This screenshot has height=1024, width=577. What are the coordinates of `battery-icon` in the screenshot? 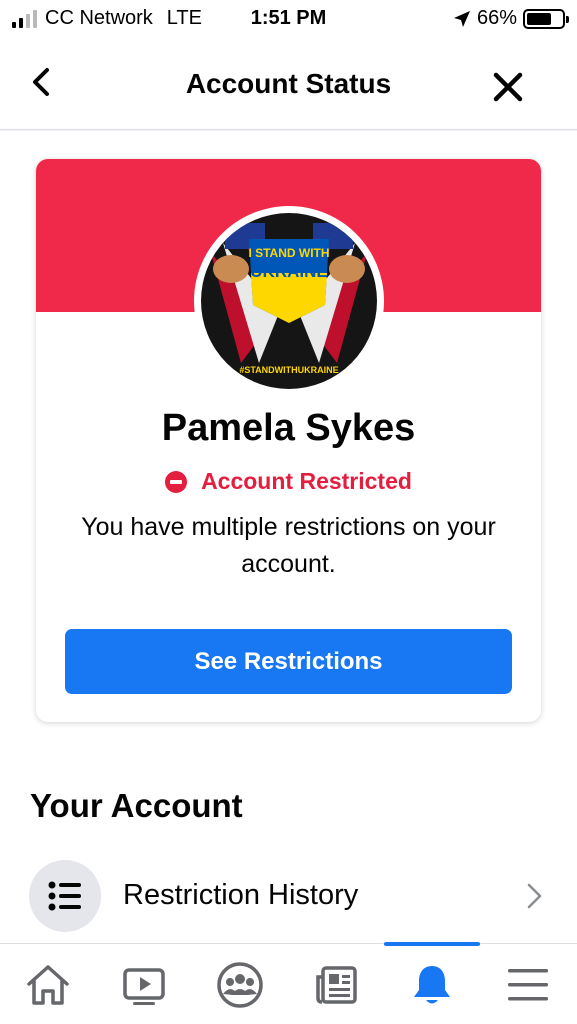 It's located at (546, 18).